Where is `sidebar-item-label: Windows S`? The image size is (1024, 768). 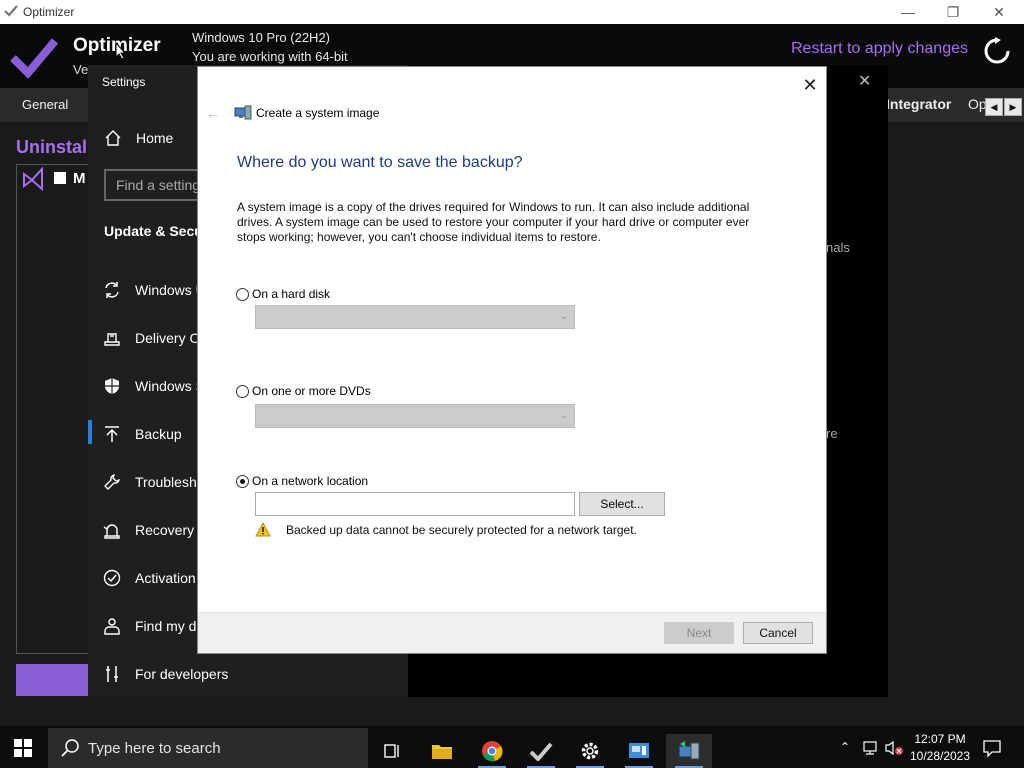
sidebar-item-label: Windows S is located at coordinates (170, 386).